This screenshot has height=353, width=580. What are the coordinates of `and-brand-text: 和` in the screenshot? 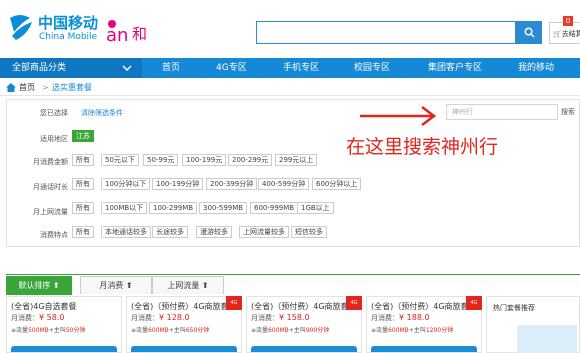 It's located at (139, 34).